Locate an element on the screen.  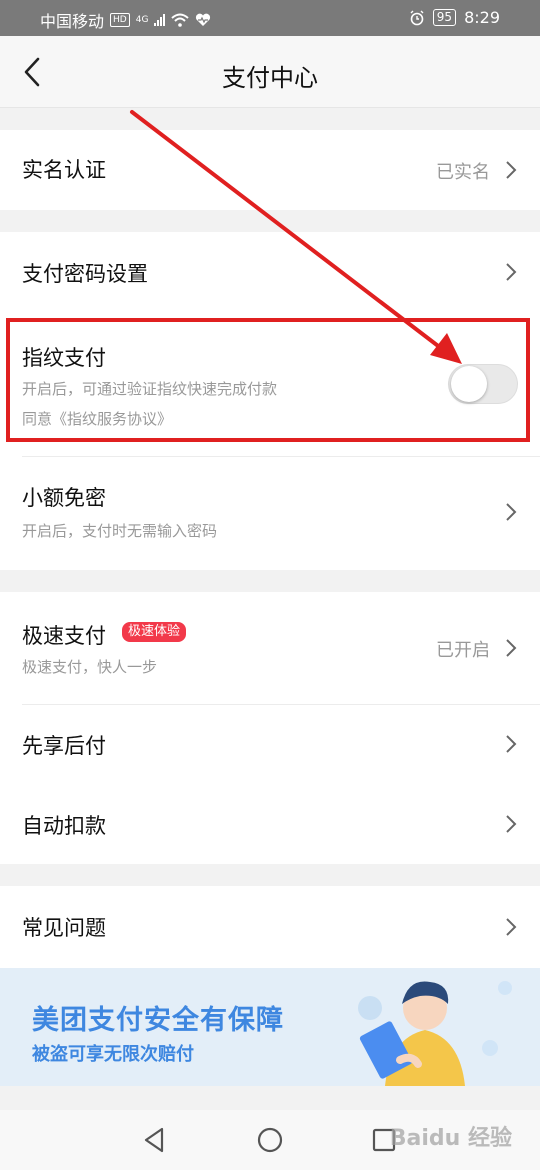
faq-group: 常见问题 is located at coordinates (270, 927).